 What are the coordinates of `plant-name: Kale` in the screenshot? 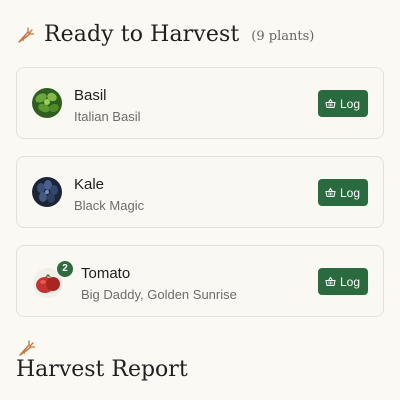 It's located at (89, 184).